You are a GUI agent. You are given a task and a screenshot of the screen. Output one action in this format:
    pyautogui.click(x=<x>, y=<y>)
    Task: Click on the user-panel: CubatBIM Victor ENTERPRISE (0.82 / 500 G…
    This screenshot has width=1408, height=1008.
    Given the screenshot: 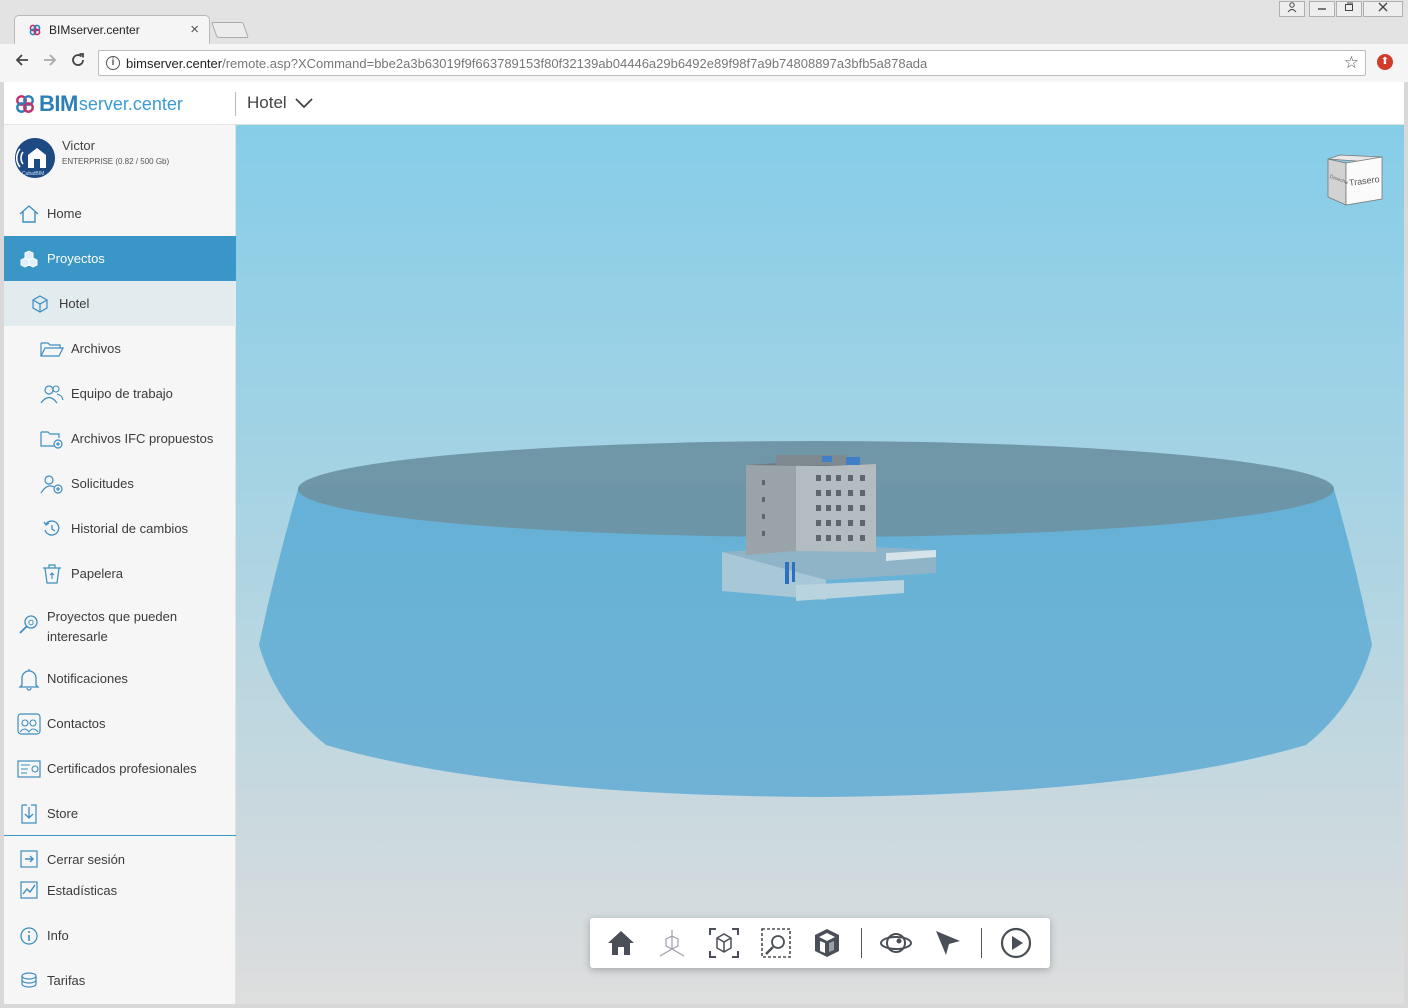 What is the action you would take?
    pyautogui.click(x=120, y=158)
    